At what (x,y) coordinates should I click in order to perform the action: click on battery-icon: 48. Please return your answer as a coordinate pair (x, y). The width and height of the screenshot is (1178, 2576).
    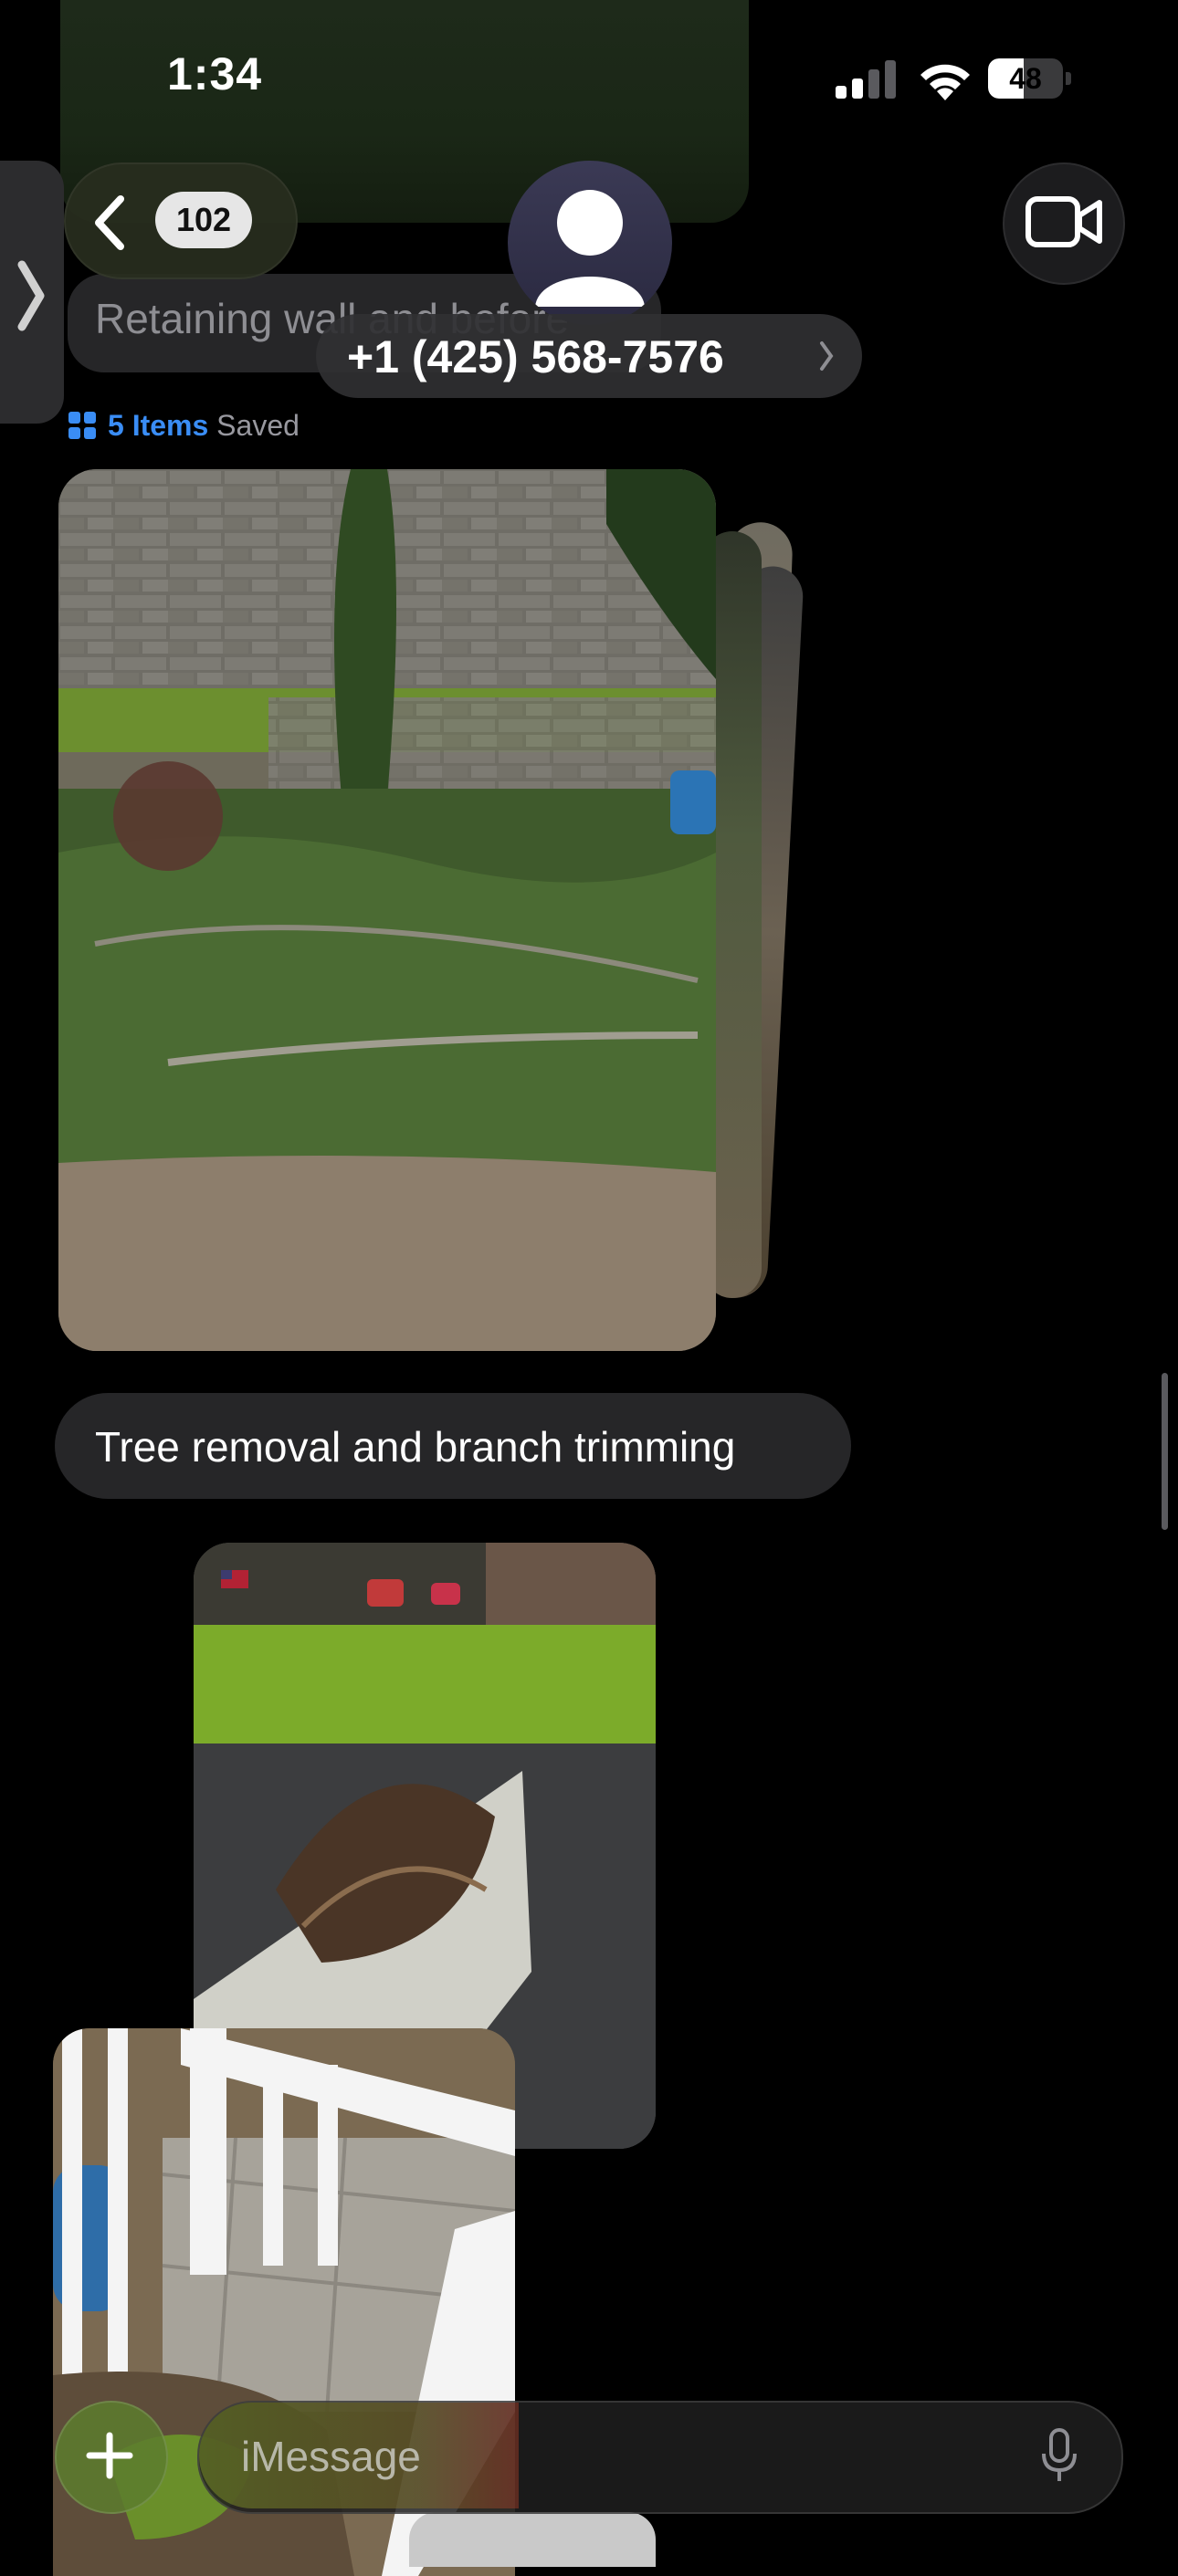
    Looking at the image, I should click on (1030, 79).